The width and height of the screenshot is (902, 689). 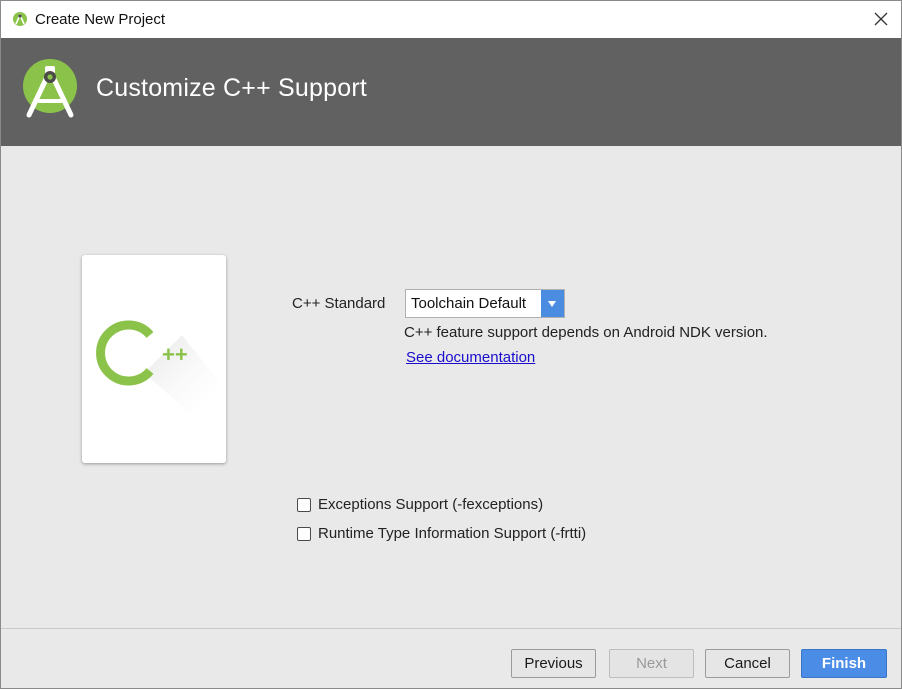 I want to click on window-title: Create New Project, so click(x=100, y=19).